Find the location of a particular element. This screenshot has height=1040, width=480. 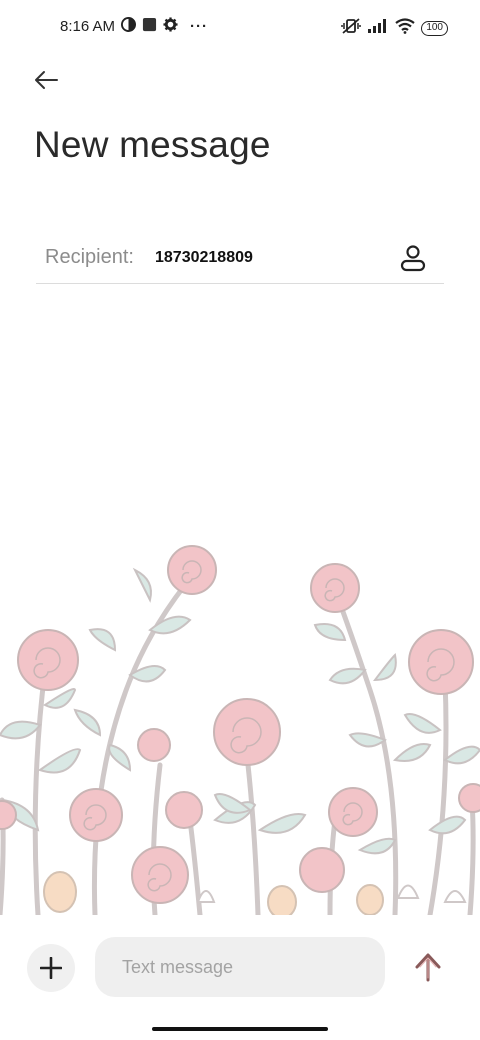

battery-icon: 100 is located at coordinates (434, 28).